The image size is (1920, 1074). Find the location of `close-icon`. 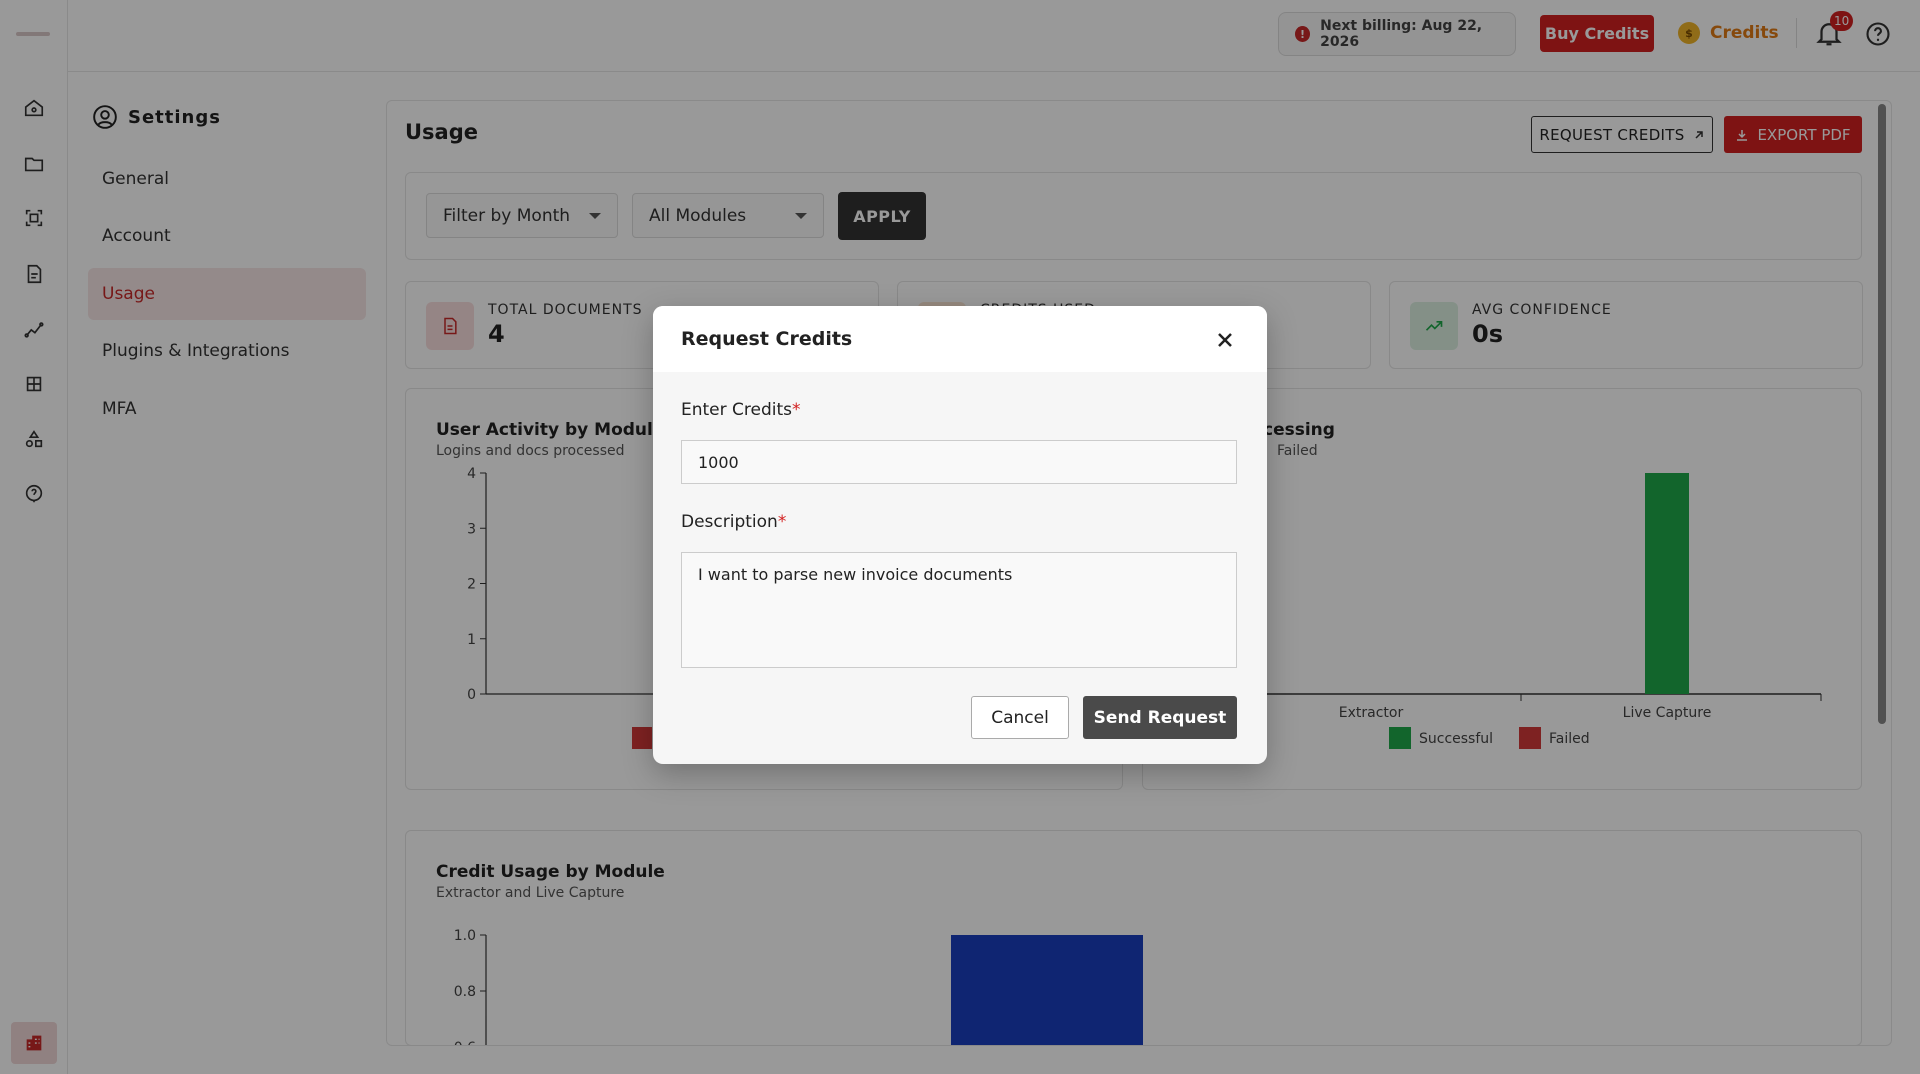

close-icon is located at coordinates (1225, 340).